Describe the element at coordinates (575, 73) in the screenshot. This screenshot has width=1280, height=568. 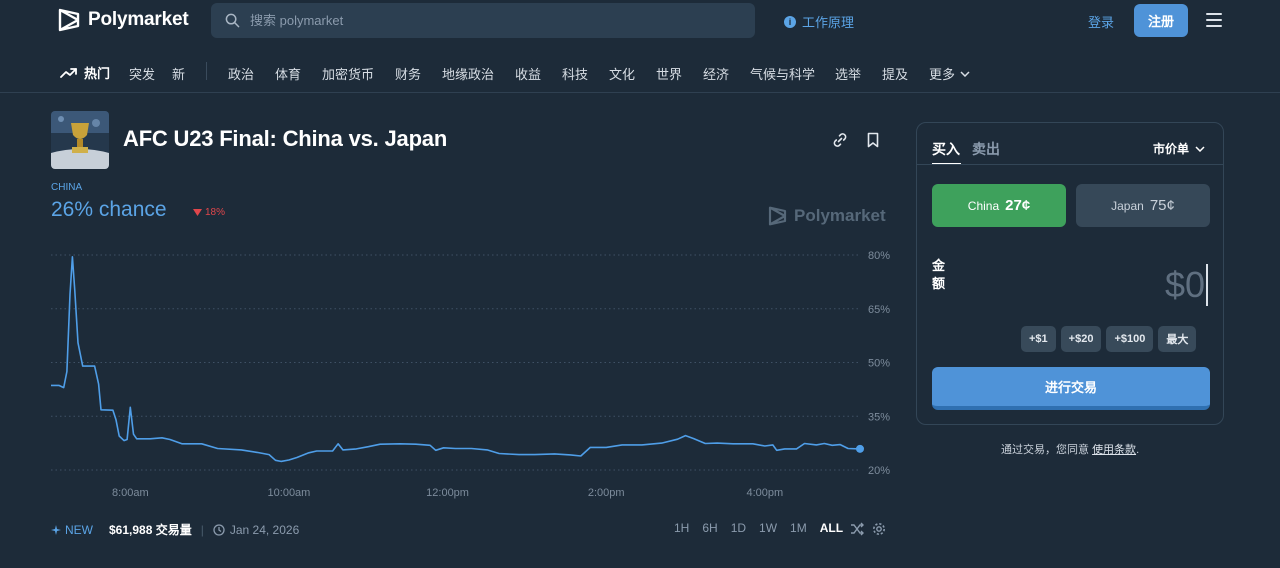
I see `category-tech: 科技` at that location.